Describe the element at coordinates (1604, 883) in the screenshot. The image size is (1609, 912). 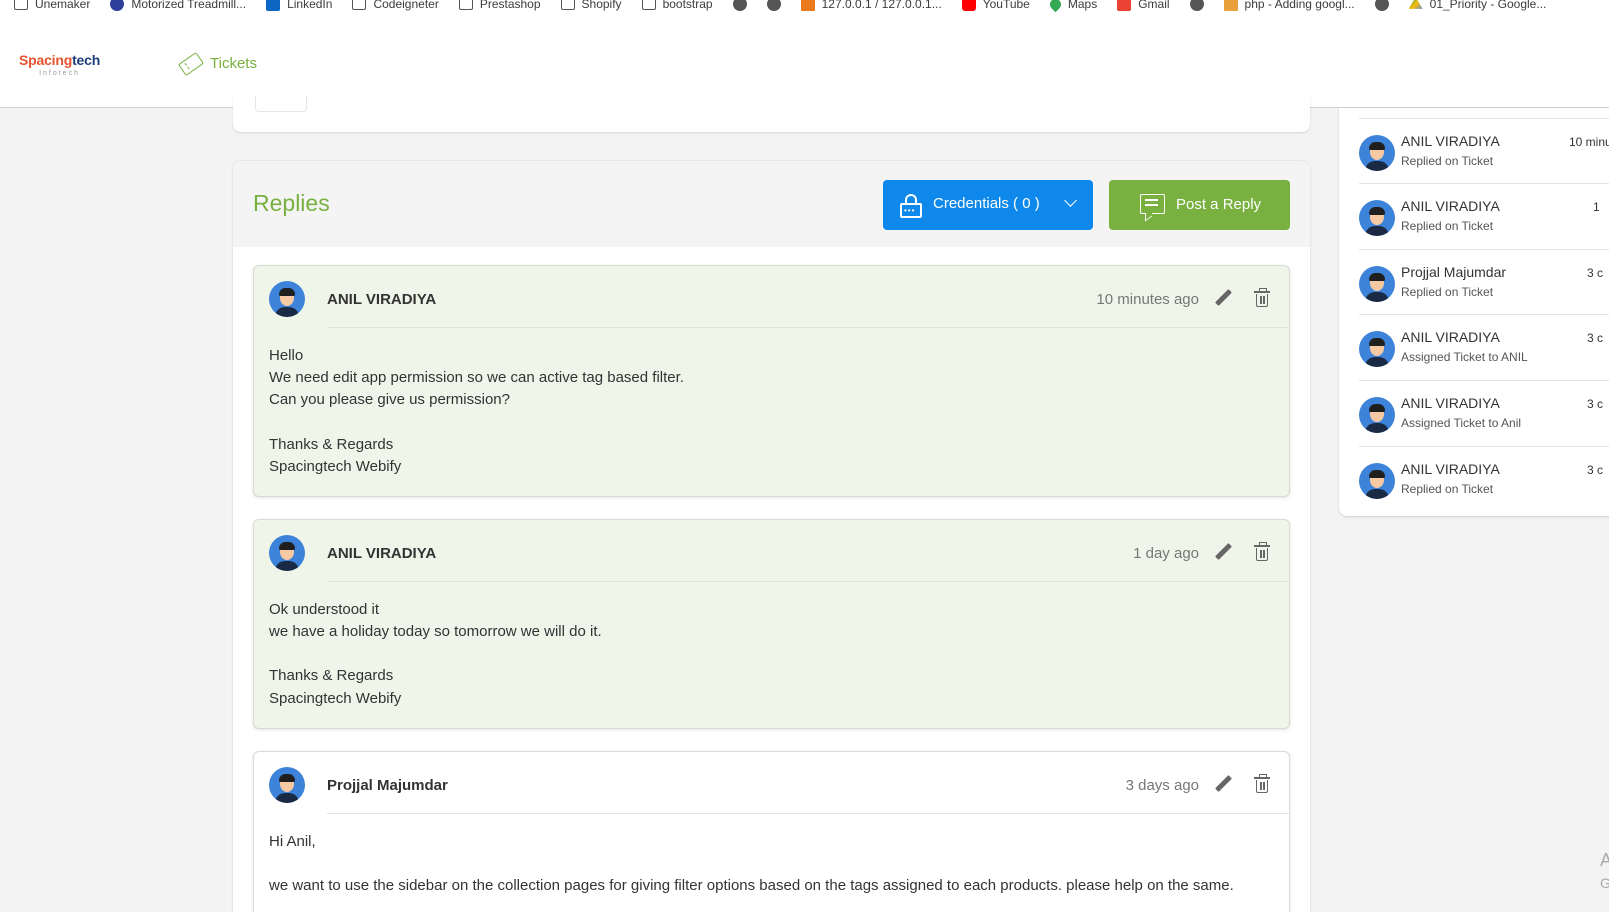
I see `edge-text: G` at that location.